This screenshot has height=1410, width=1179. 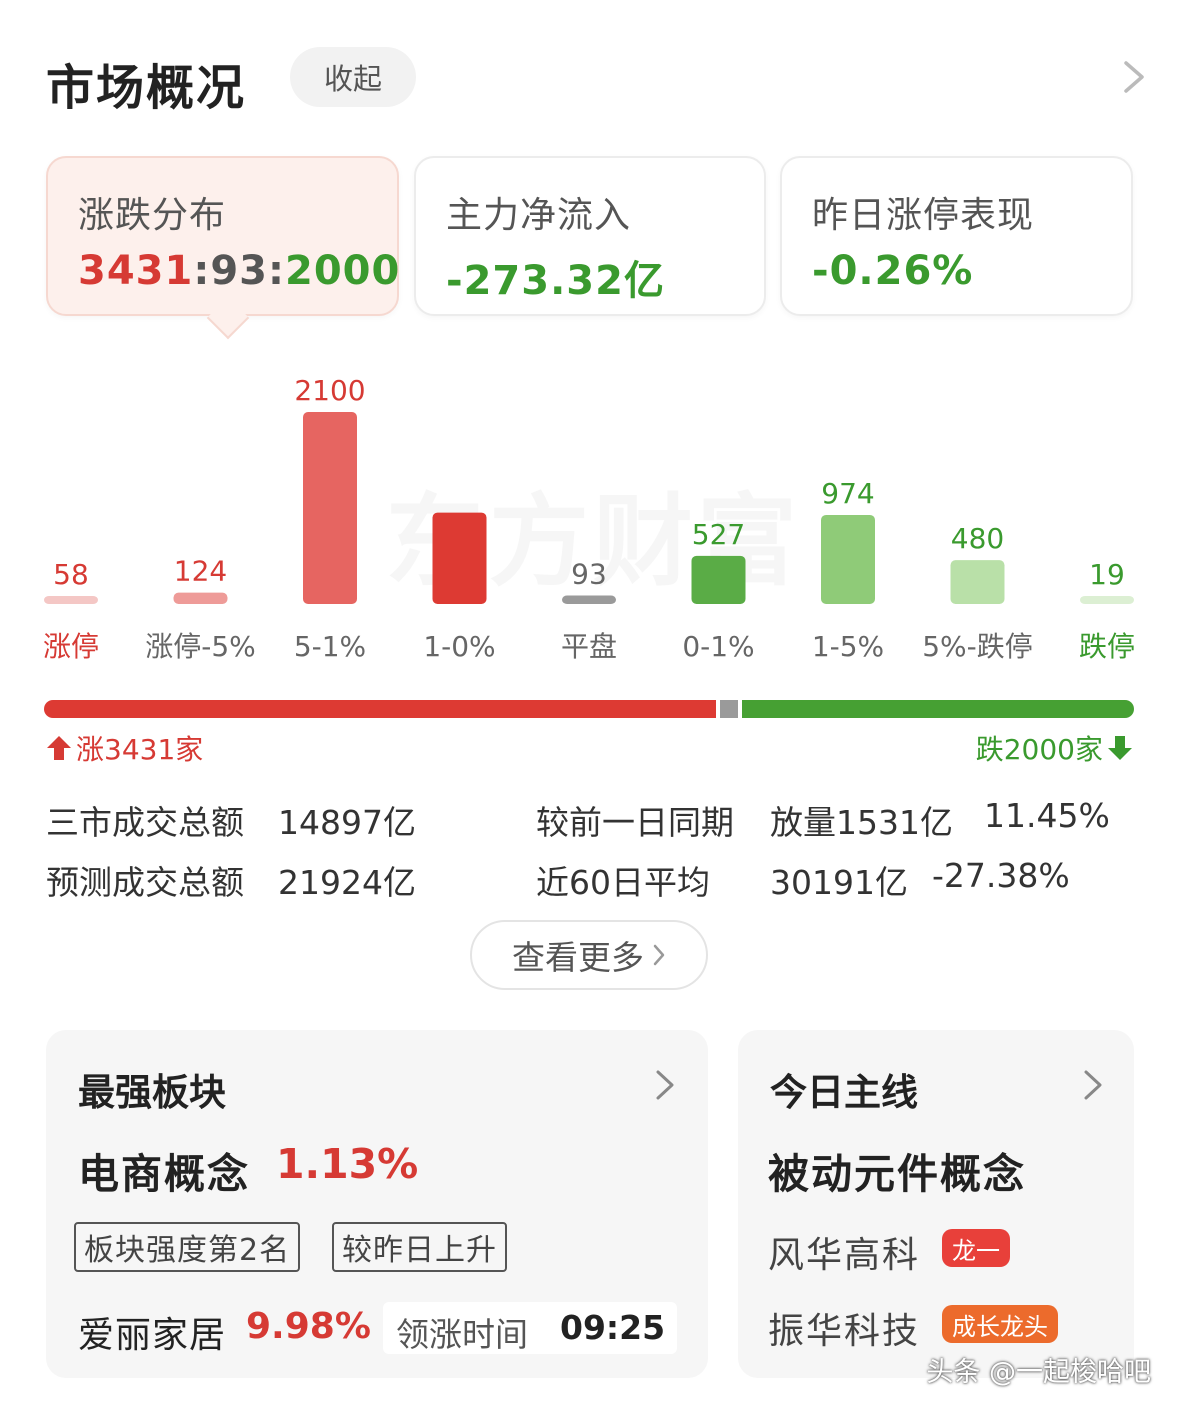 What do you see at coordinates (347, 1164) in the screenshot?
I see `sector-pct: 1.13%` at bounding box center [347, 1164].